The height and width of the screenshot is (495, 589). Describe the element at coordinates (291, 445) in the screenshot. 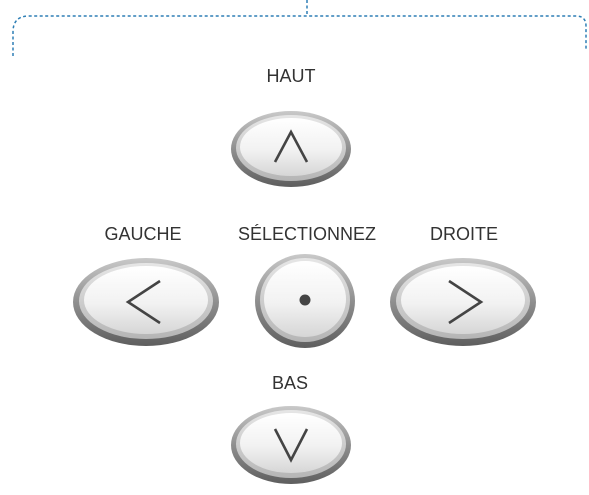

I see `down-button` at that location.